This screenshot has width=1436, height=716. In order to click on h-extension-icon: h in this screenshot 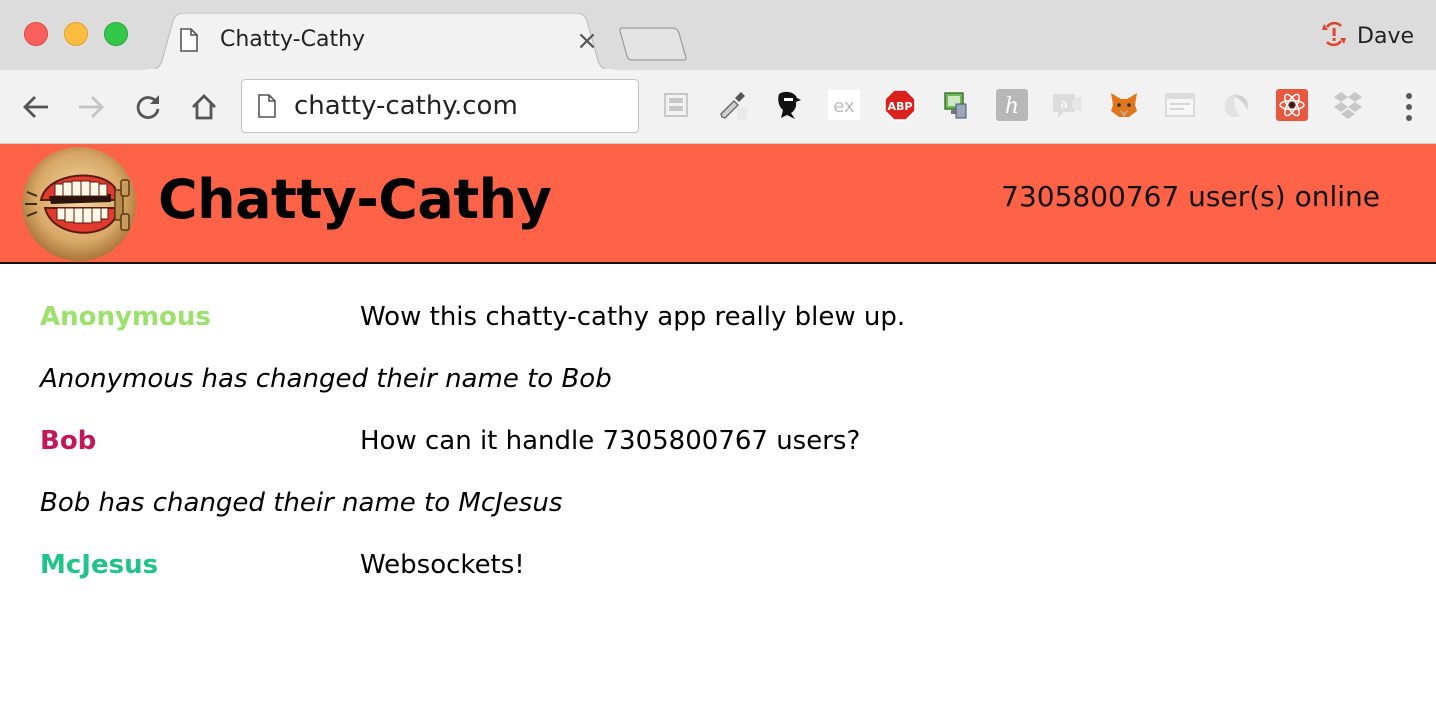, I will do `click(1012, 105)`.